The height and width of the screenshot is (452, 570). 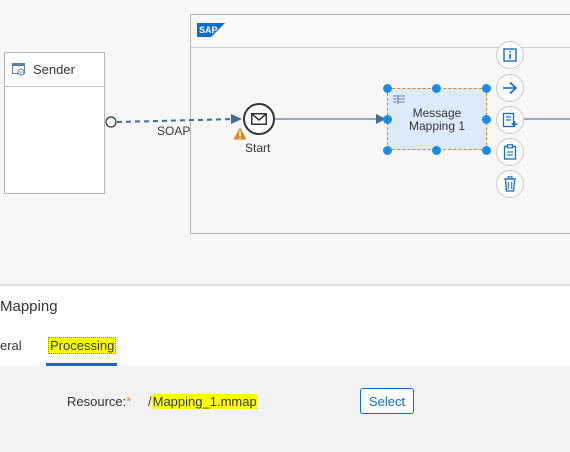 What do you see at coordinates (111, 122) in the screenshot?
I see `sender-port` at bounding box center [111, 122].